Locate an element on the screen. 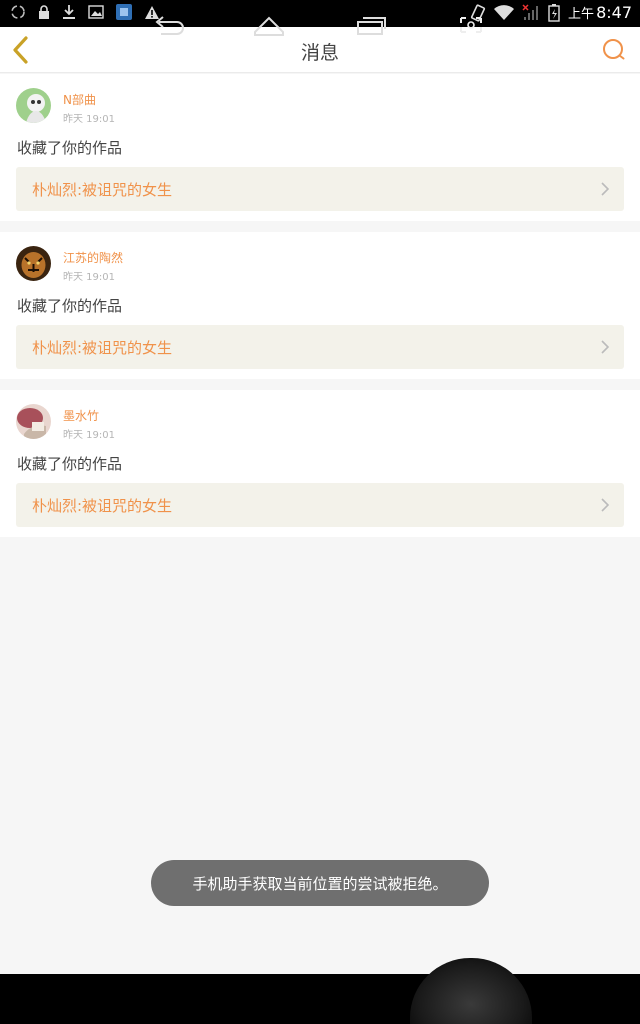  clock-period: 上午 is located at coordinates (581, 14).